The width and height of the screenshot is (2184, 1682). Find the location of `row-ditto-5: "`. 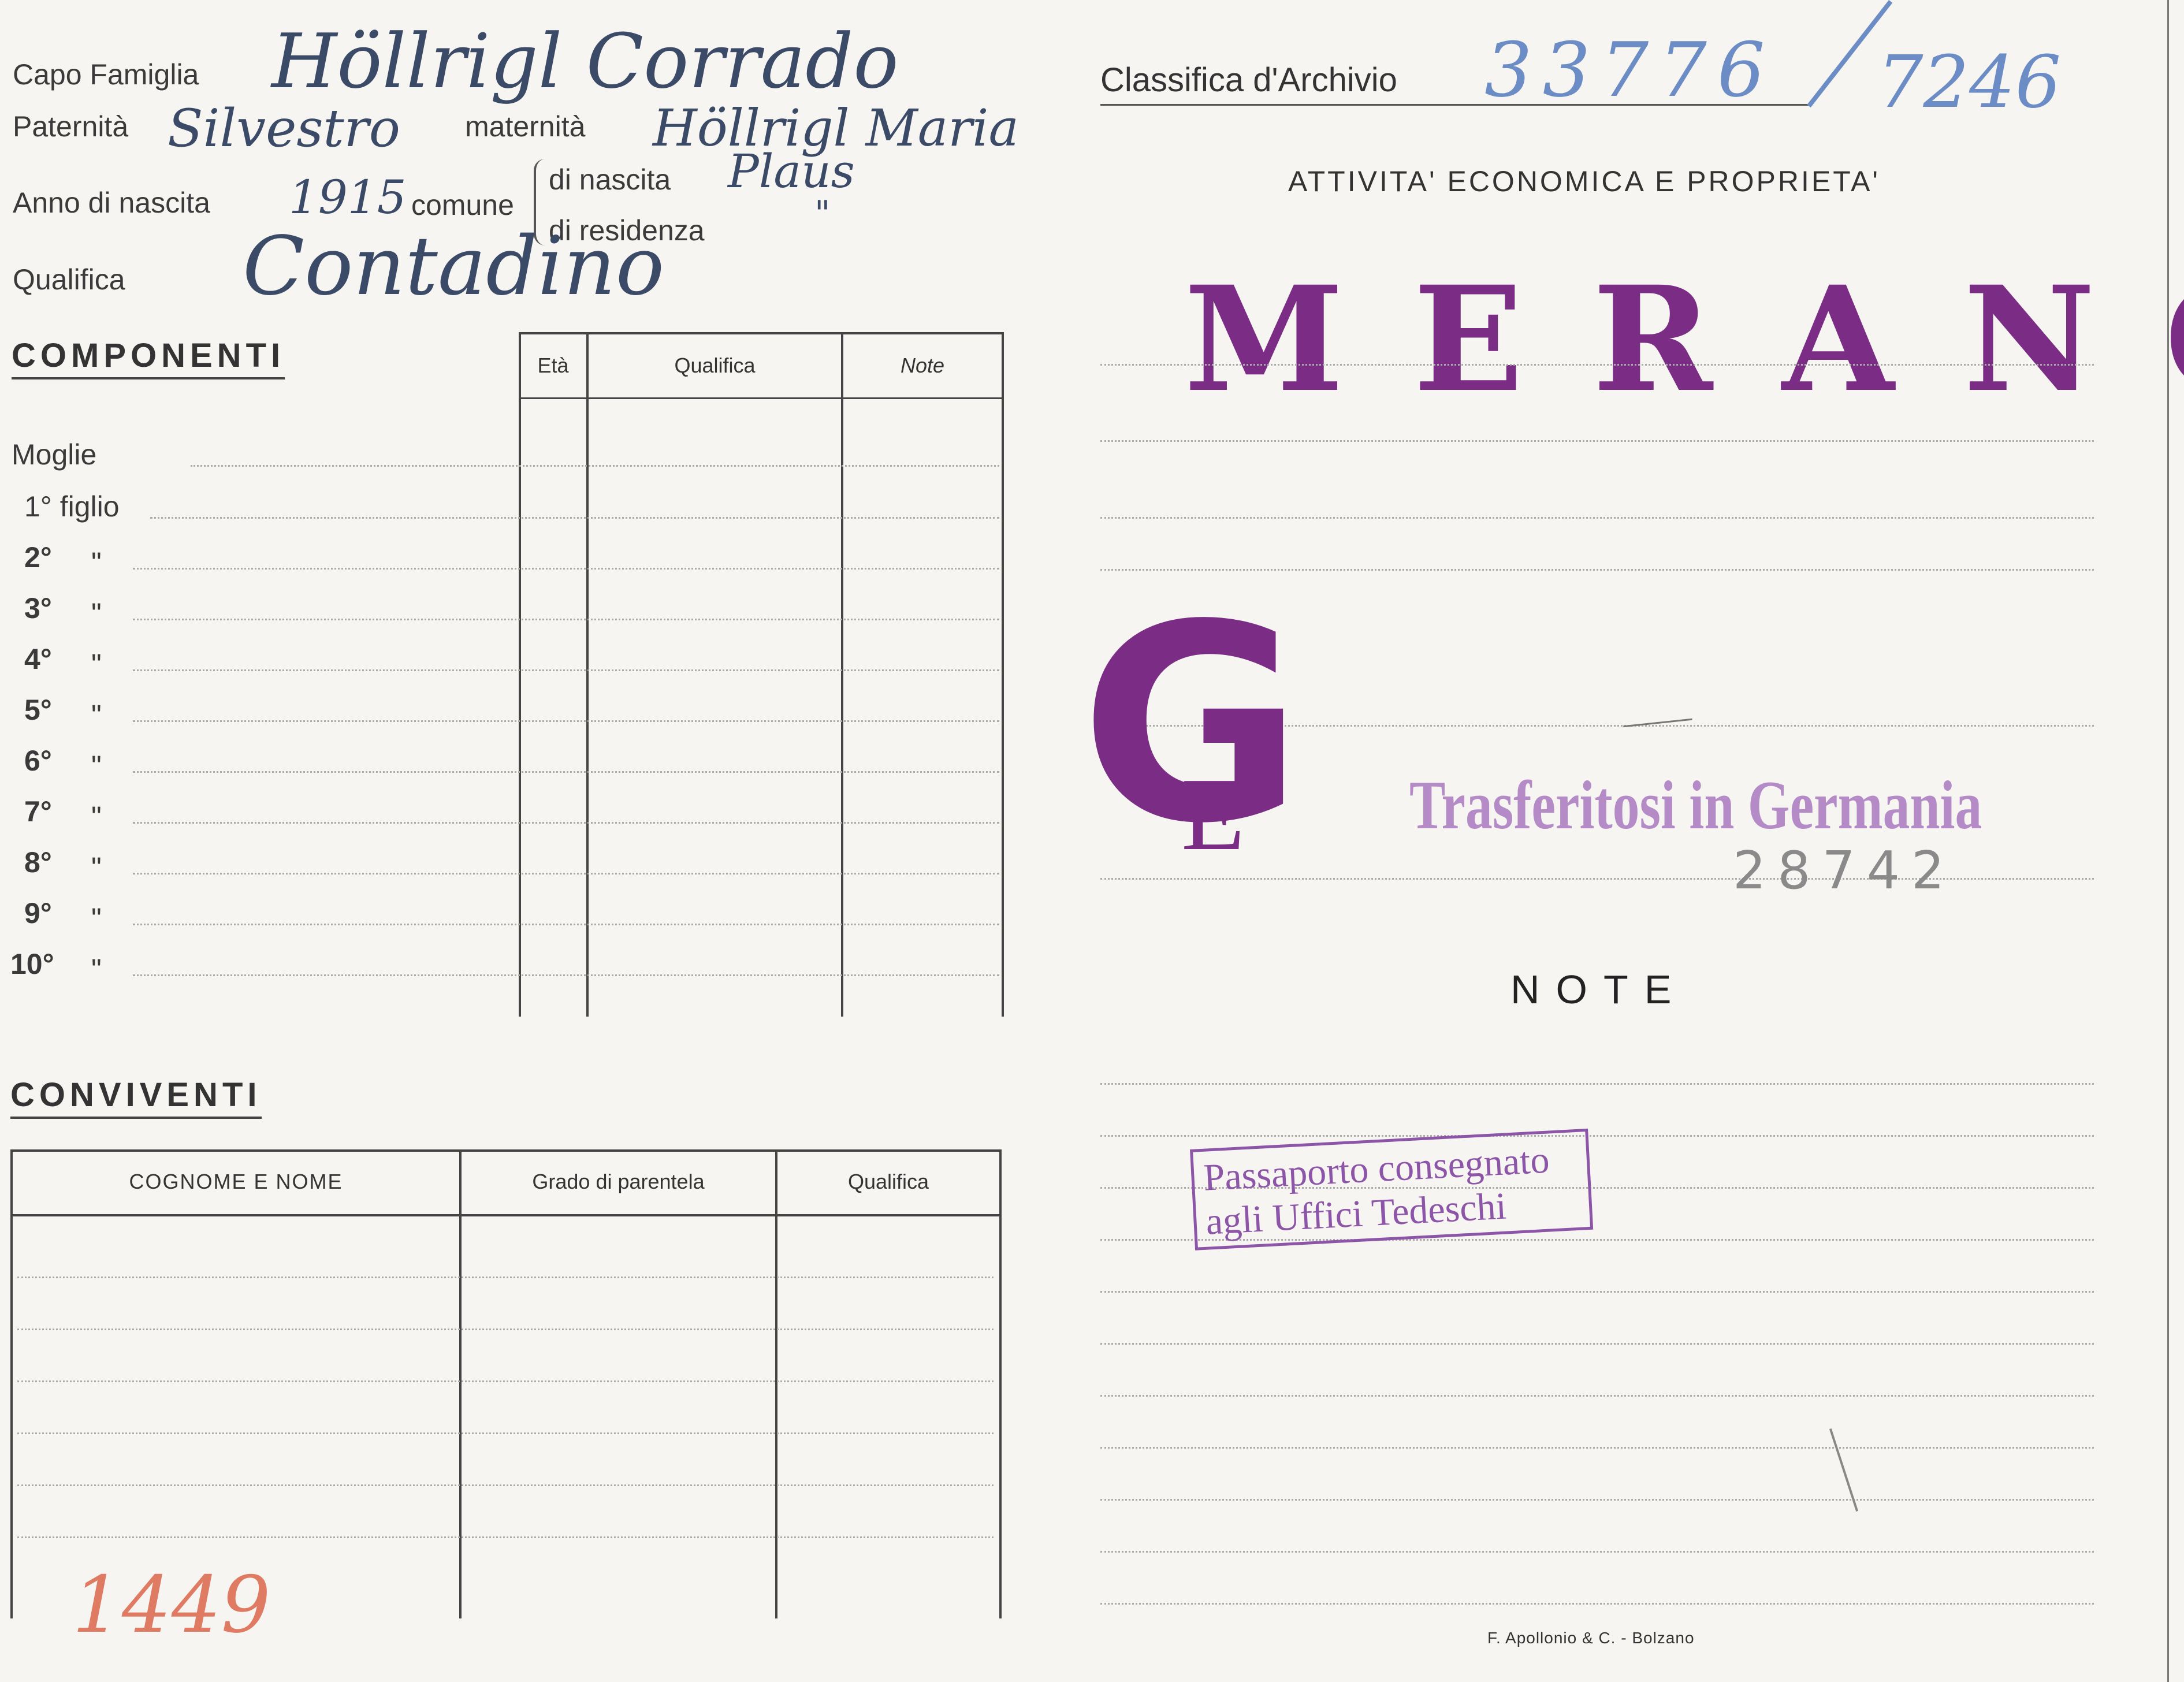

row-ditto-5: " is located at coordinates (97, 715).